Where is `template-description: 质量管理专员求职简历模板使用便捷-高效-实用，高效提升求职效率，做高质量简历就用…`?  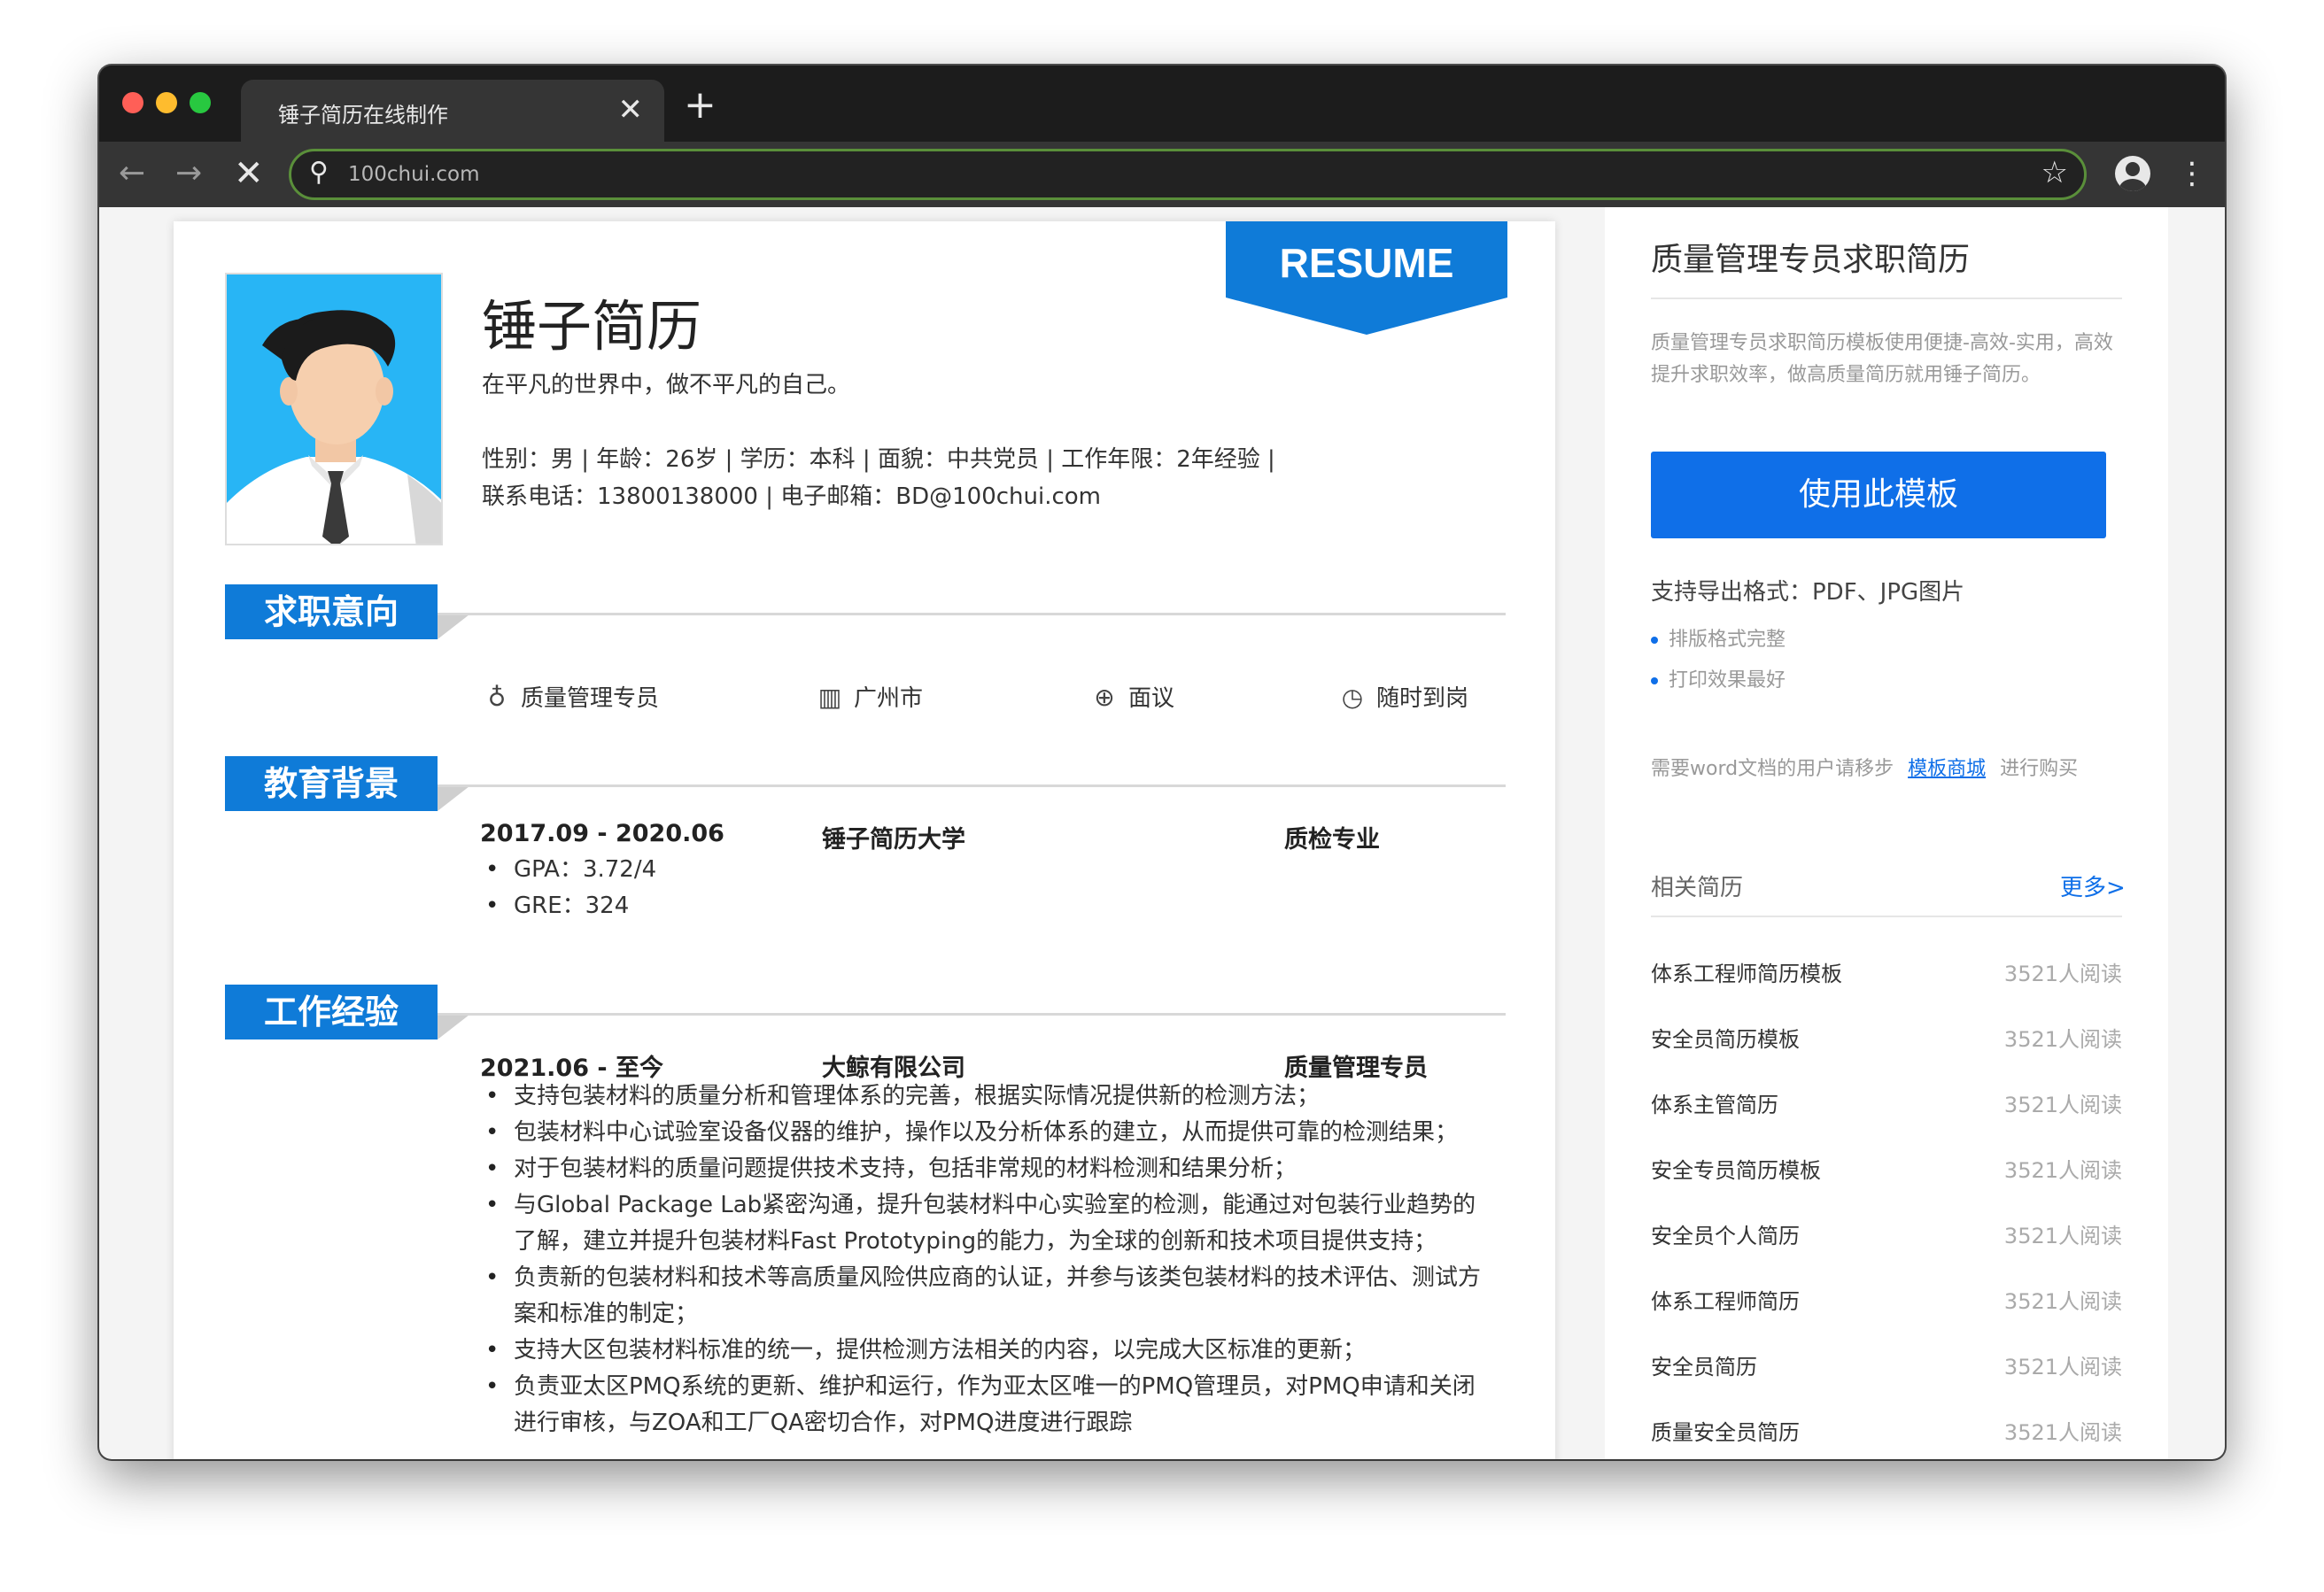
template-description: 质量管理专员求职简历模板使用便捷-高效-实用，高效提升求职效率，做高质量简历就用… is located at coordinates (1882, 359).